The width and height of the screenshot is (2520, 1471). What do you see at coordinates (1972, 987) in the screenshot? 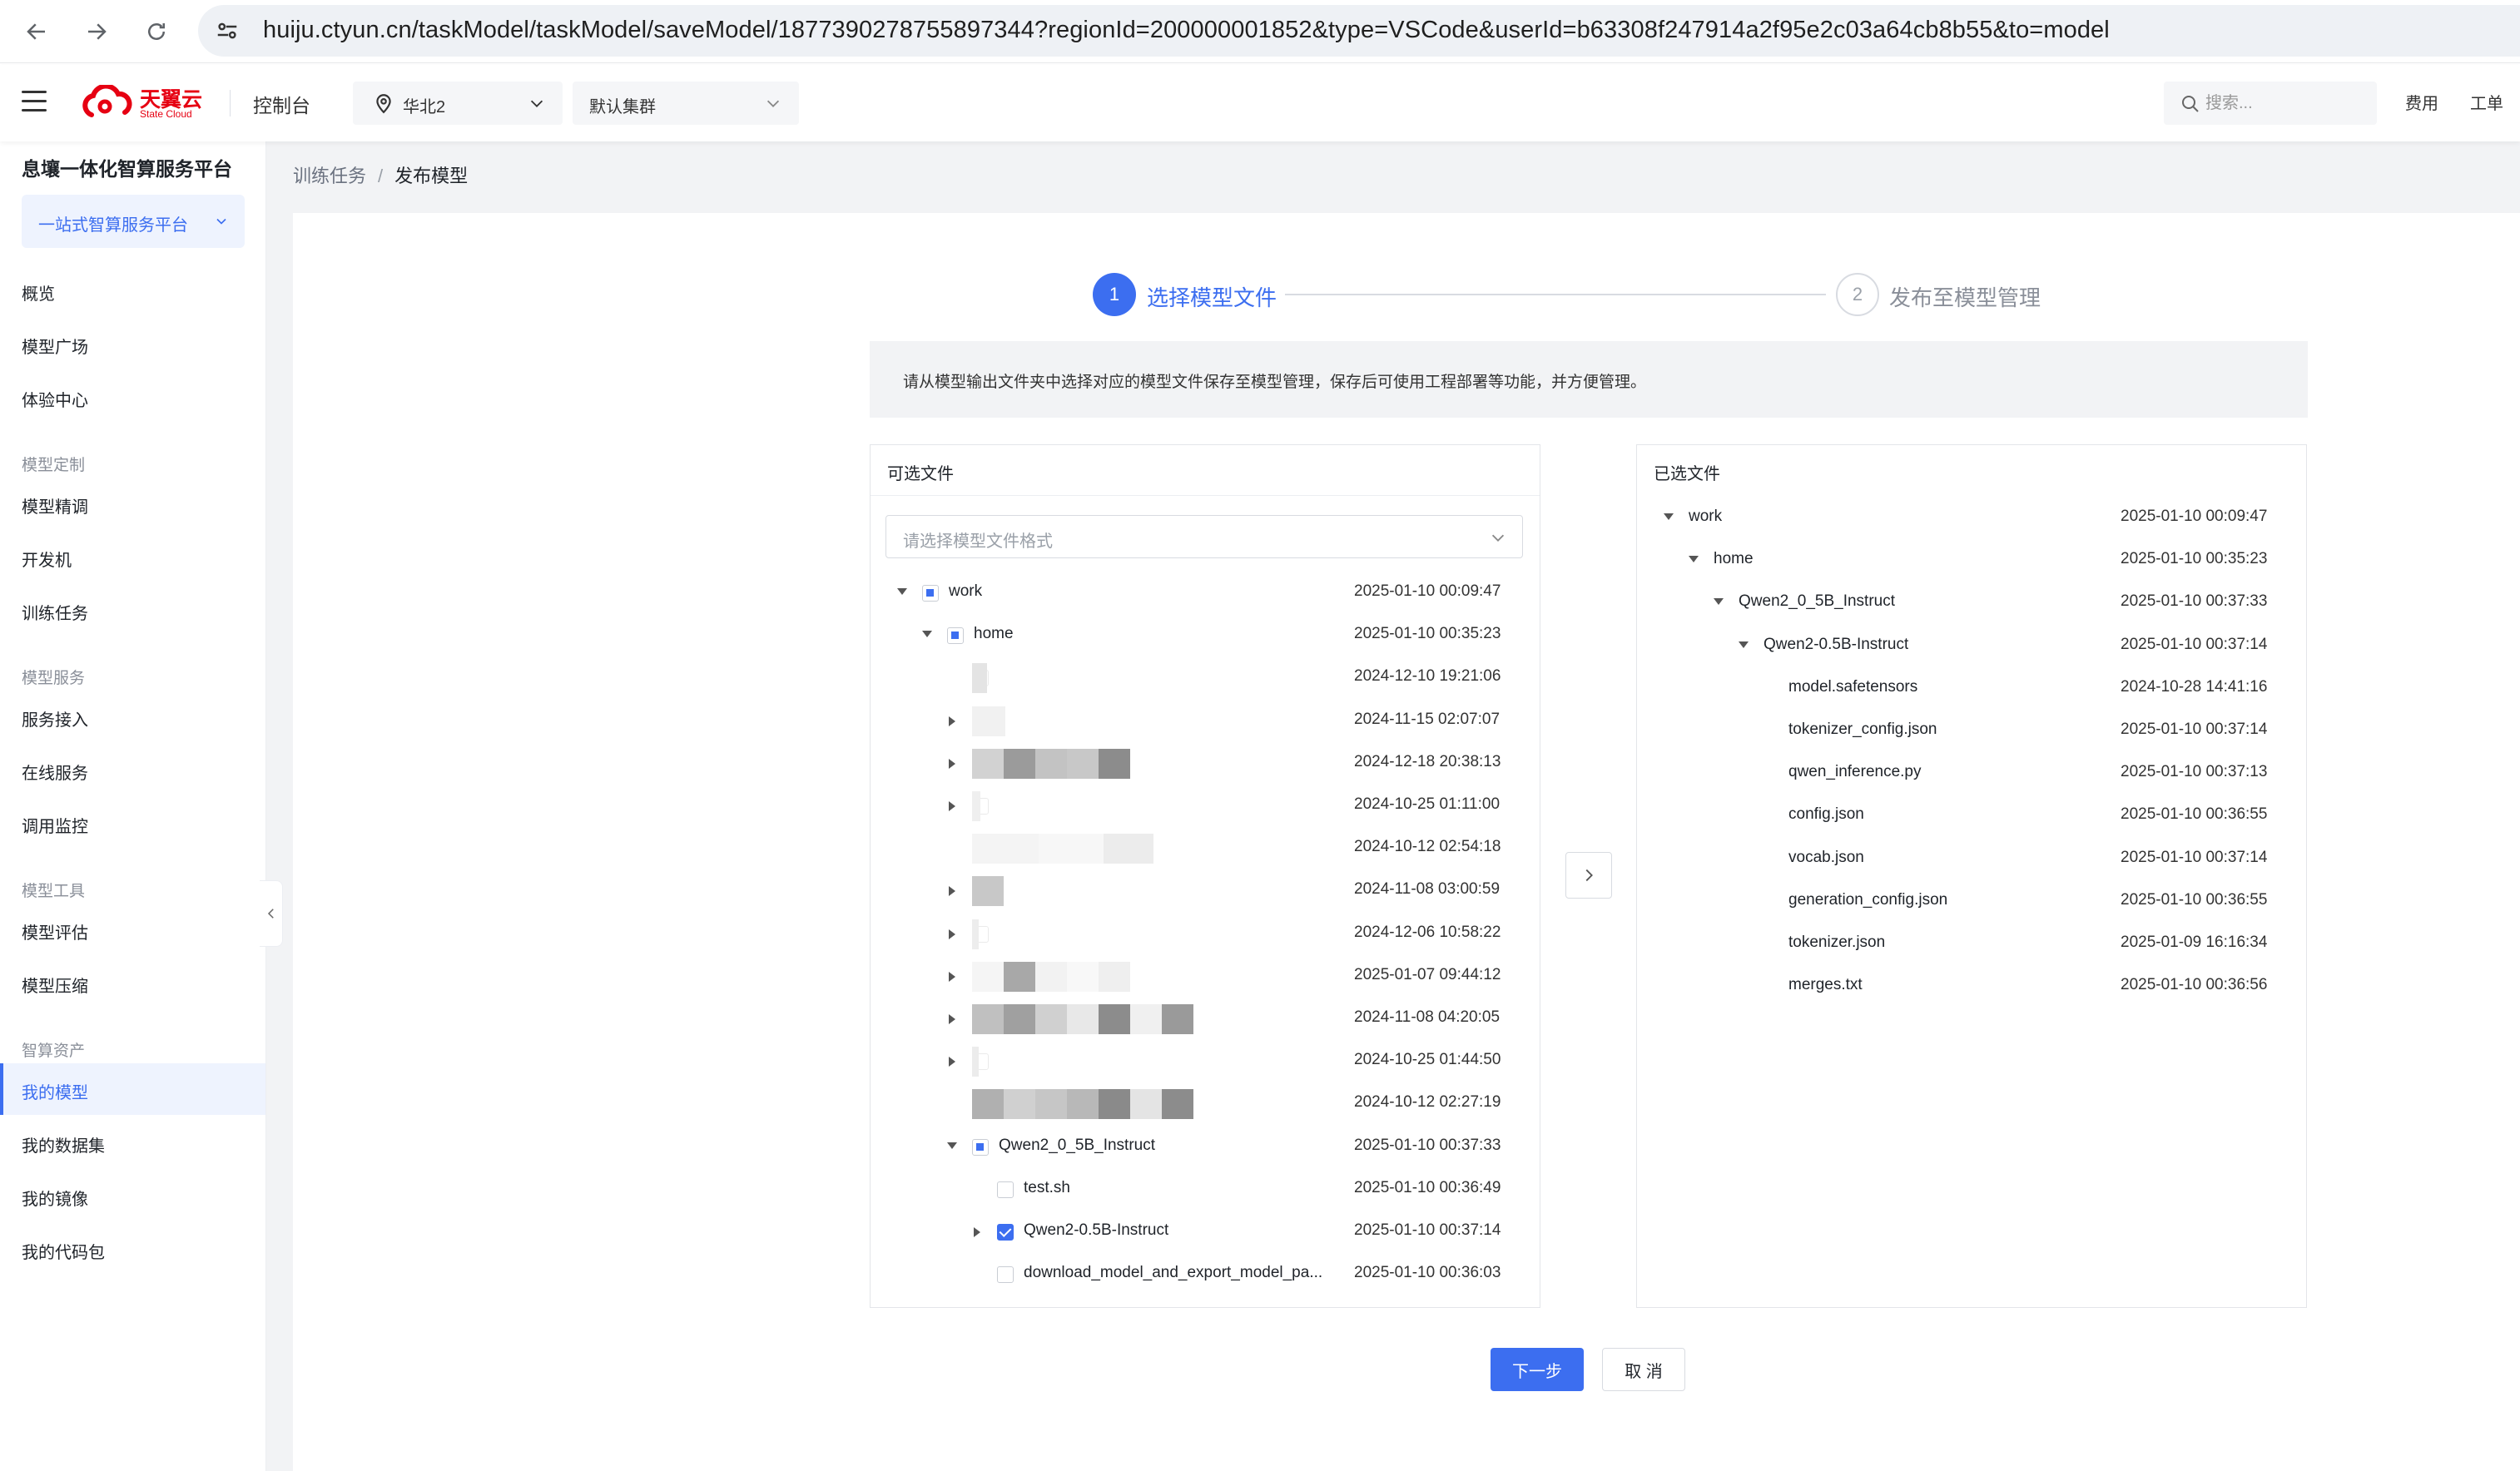
I see `selected-file-row: merges.txt 2025-01-10 00:36:56` at bounding box center [1972, 987].